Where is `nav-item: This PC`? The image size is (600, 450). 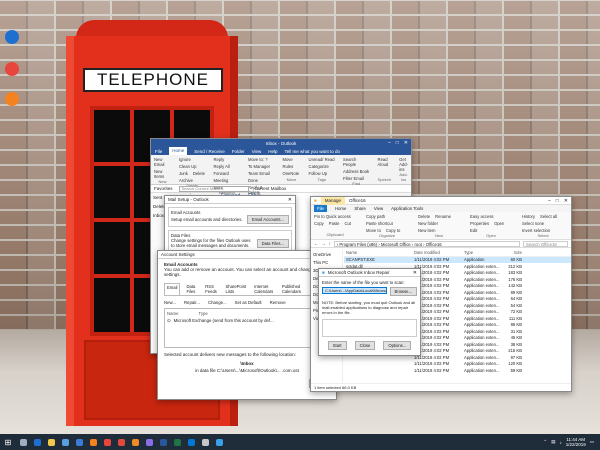 nav-item: This PC is located at coordinates (326, 262).